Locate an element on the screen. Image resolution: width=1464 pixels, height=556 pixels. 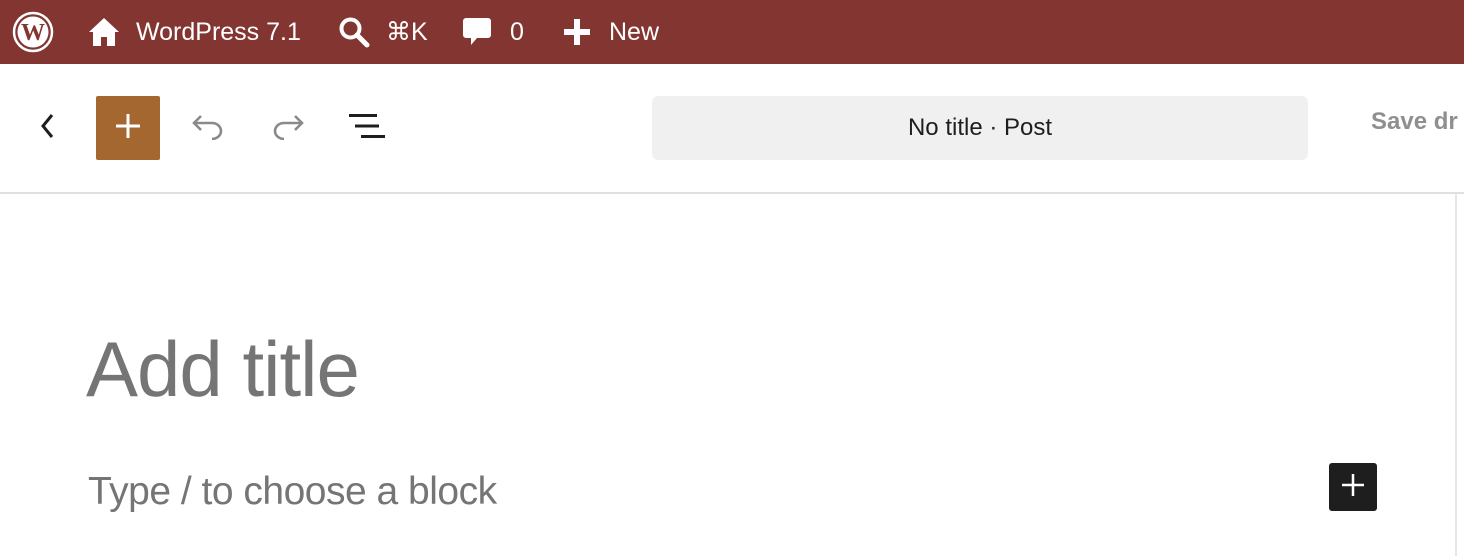
wordpress-logo-icon: W is located at coordinates (33, 32).